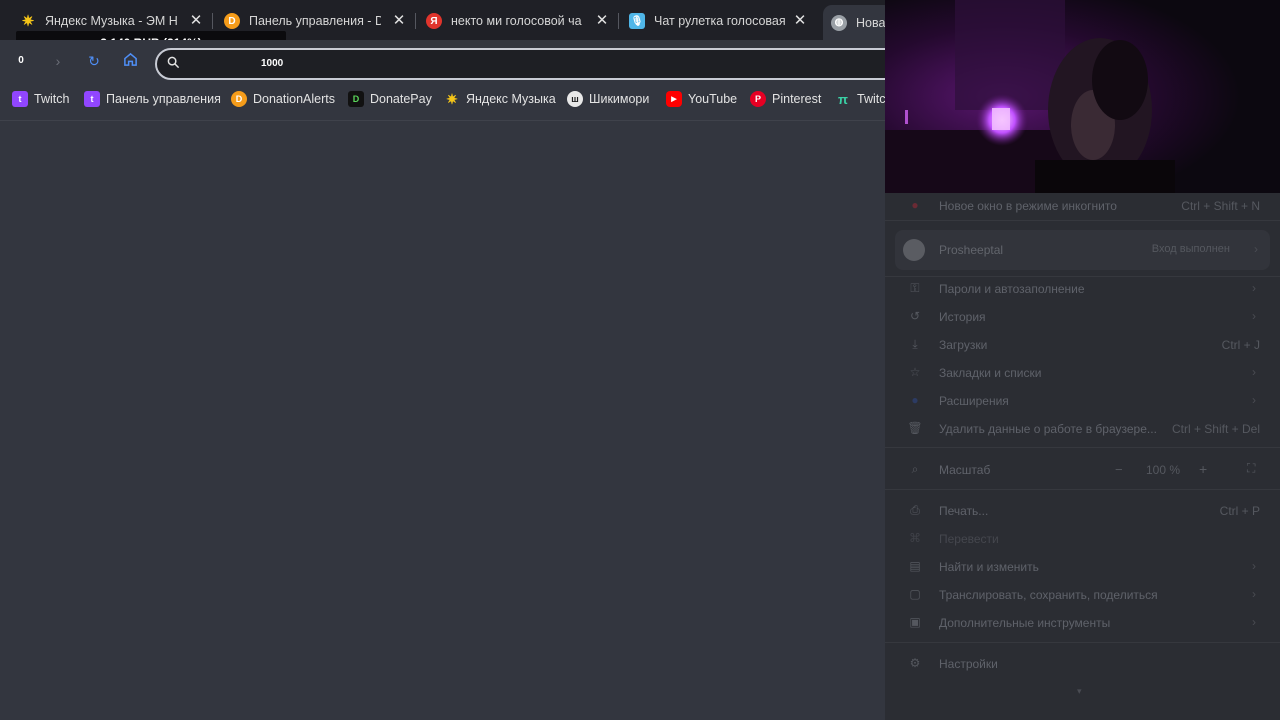  I want to click on bookmark-shikimori: ш Шикимори, so click(608, 99).